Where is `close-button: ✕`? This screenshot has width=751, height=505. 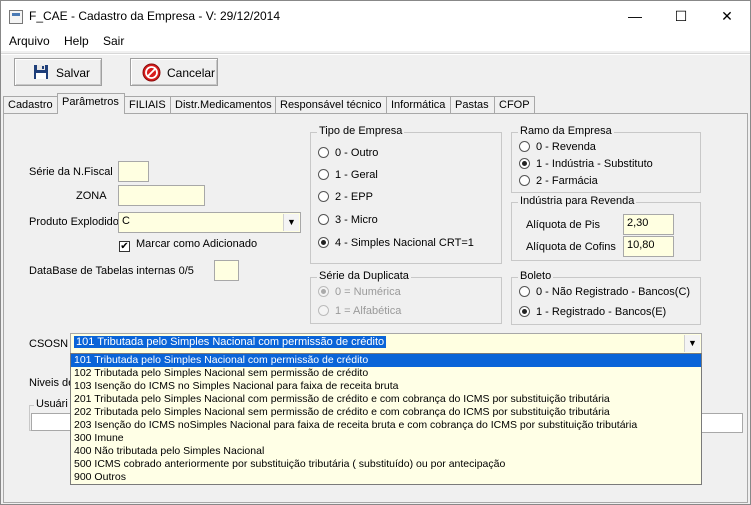
close-button: ✕ is located at coordinates (727, 16).